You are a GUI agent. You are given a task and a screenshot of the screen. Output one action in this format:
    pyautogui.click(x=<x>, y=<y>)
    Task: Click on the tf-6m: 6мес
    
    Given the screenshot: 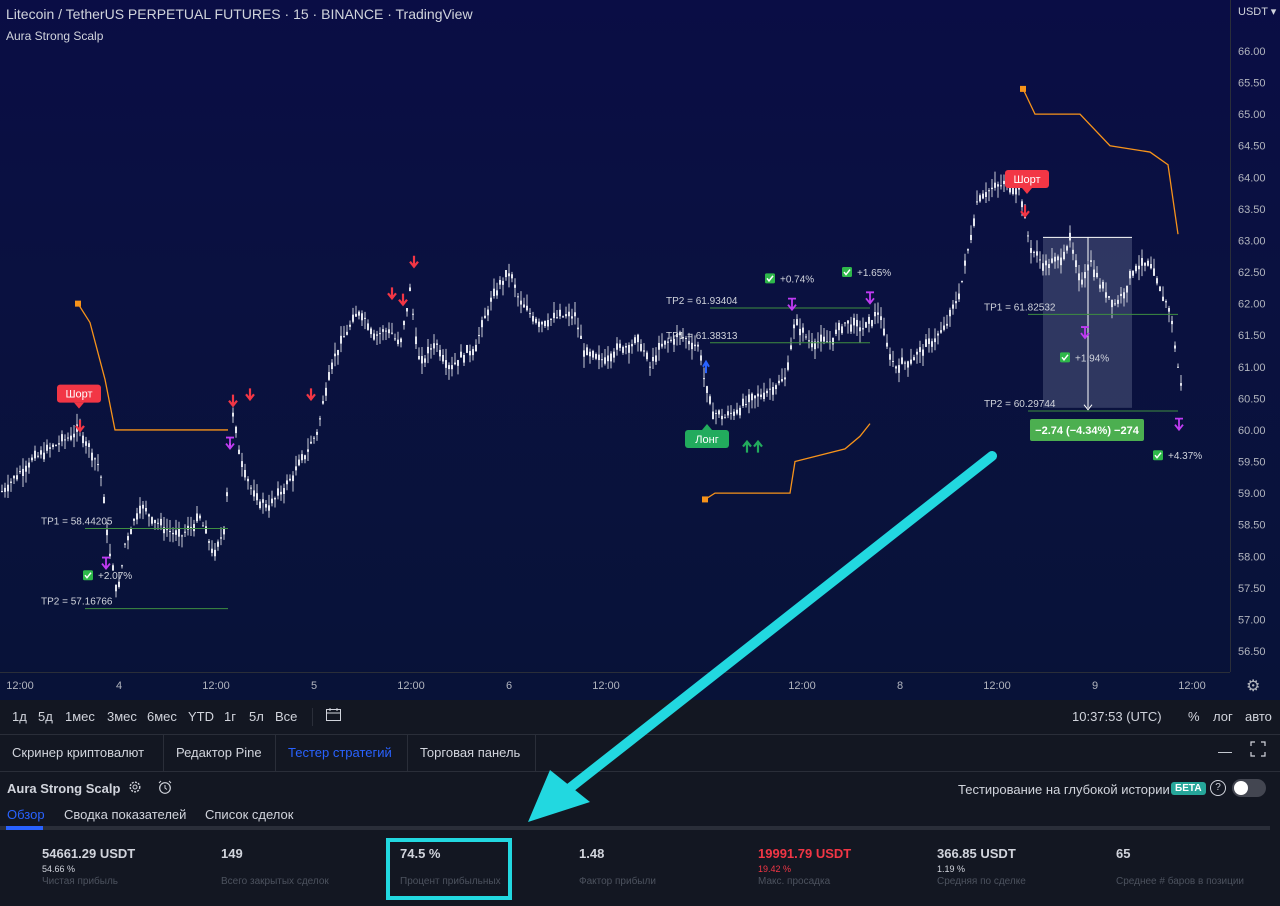 What is the action you would take?
    pyautogui.click(x=162, y=716)
    